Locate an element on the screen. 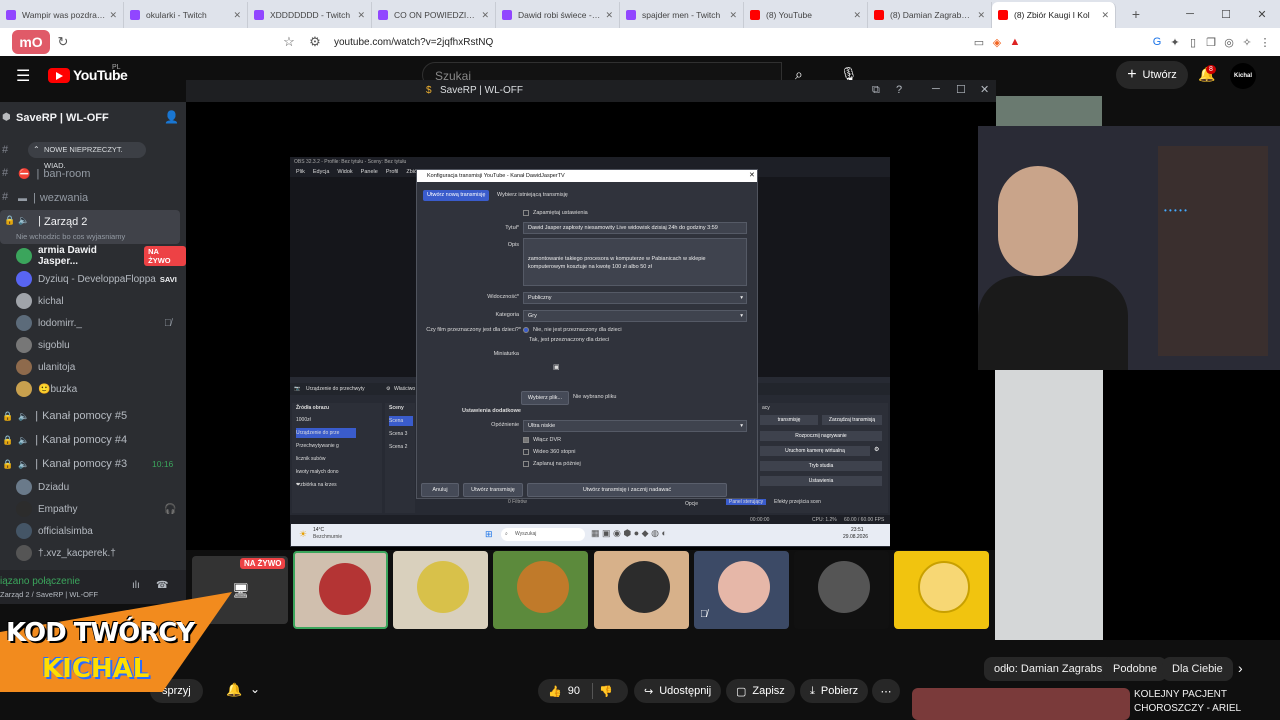 The image size is (1280, 720). menu-icon: ⋮ is located at coordinates (1265, 42).